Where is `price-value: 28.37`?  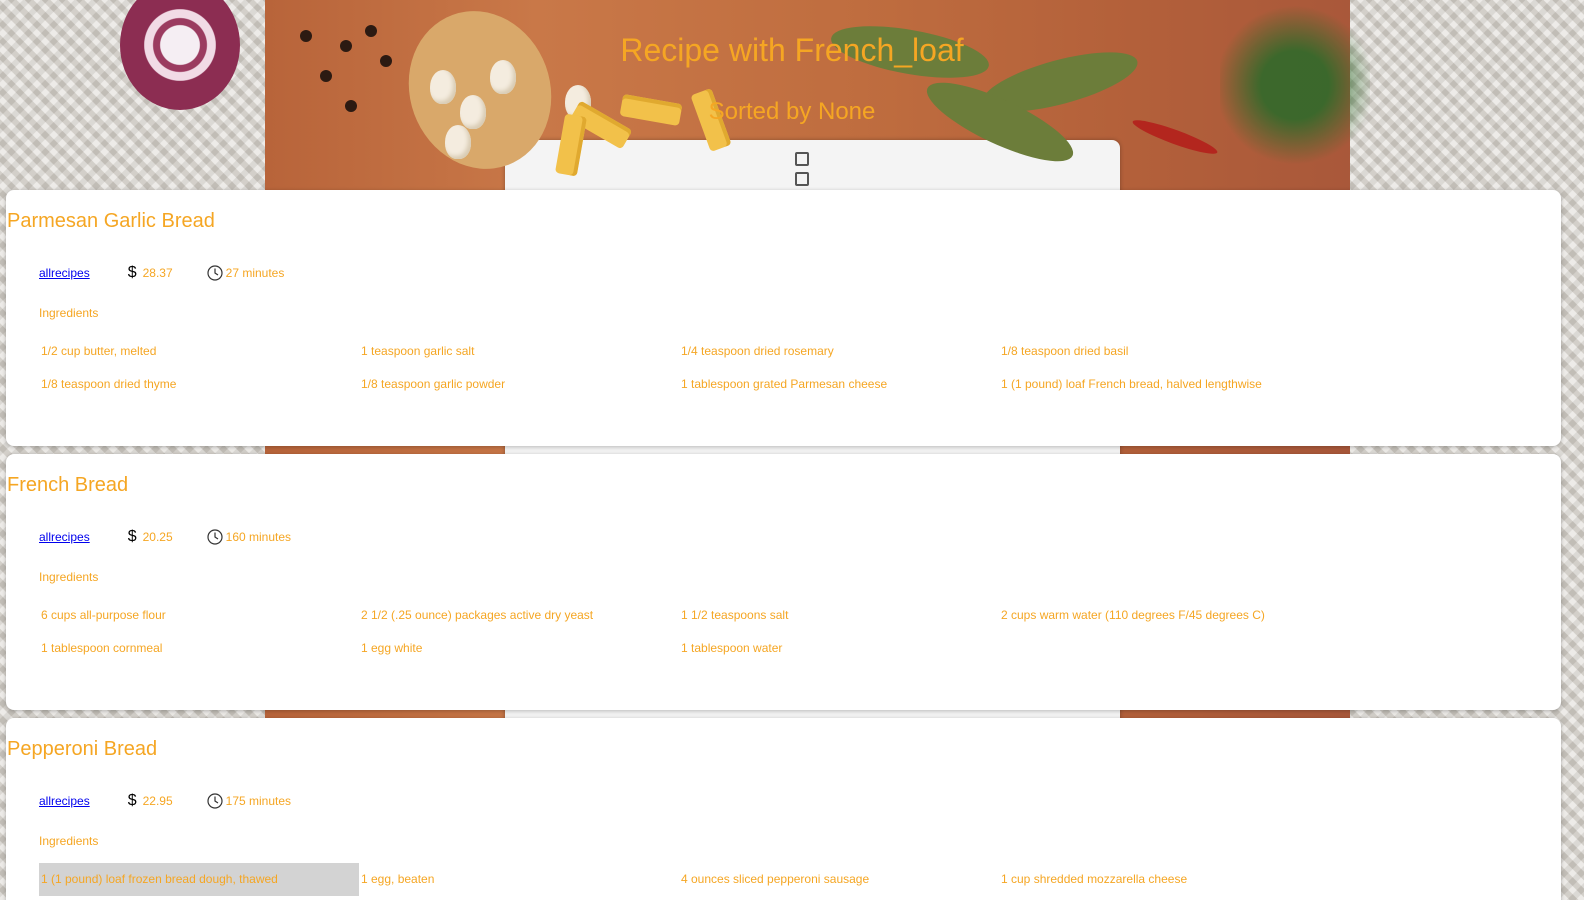 price-value: 28.37 is located at coordinates (157, 273).